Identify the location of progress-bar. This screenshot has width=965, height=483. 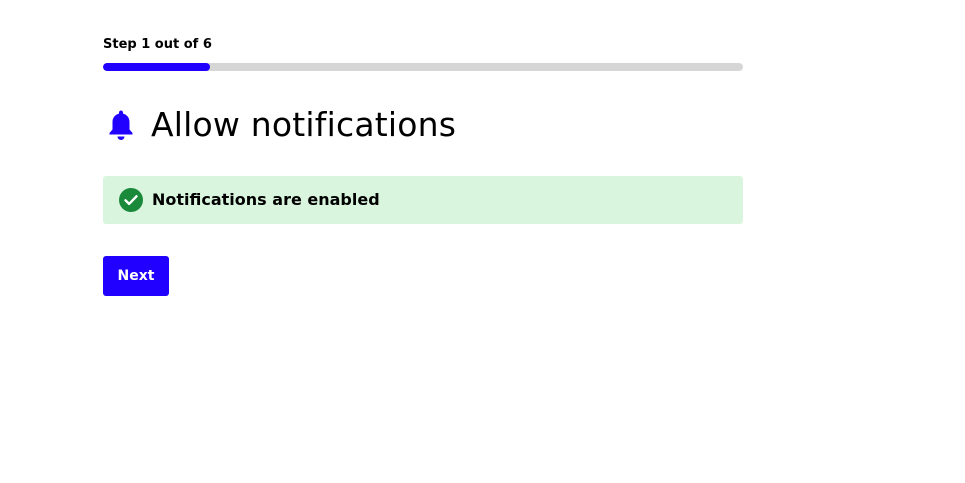
(423, 67).